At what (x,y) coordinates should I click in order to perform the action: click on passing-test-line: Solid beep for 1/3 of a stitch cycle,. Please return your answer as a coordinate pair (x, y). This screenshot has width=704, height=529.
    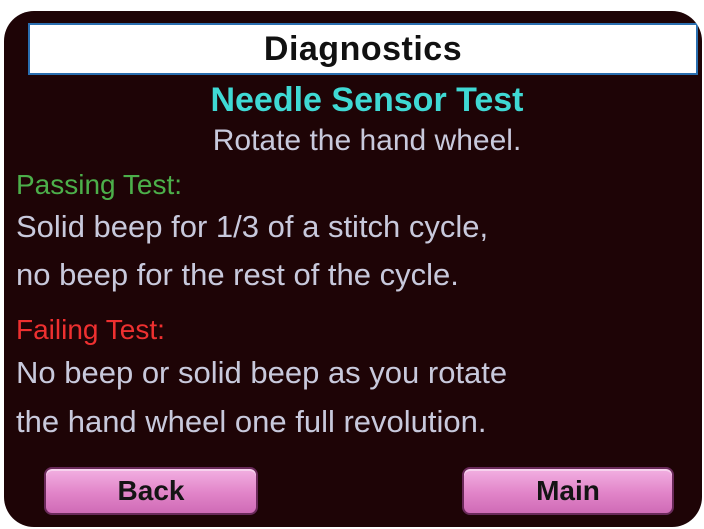
    Looking at the image, I should click on (252, 226).